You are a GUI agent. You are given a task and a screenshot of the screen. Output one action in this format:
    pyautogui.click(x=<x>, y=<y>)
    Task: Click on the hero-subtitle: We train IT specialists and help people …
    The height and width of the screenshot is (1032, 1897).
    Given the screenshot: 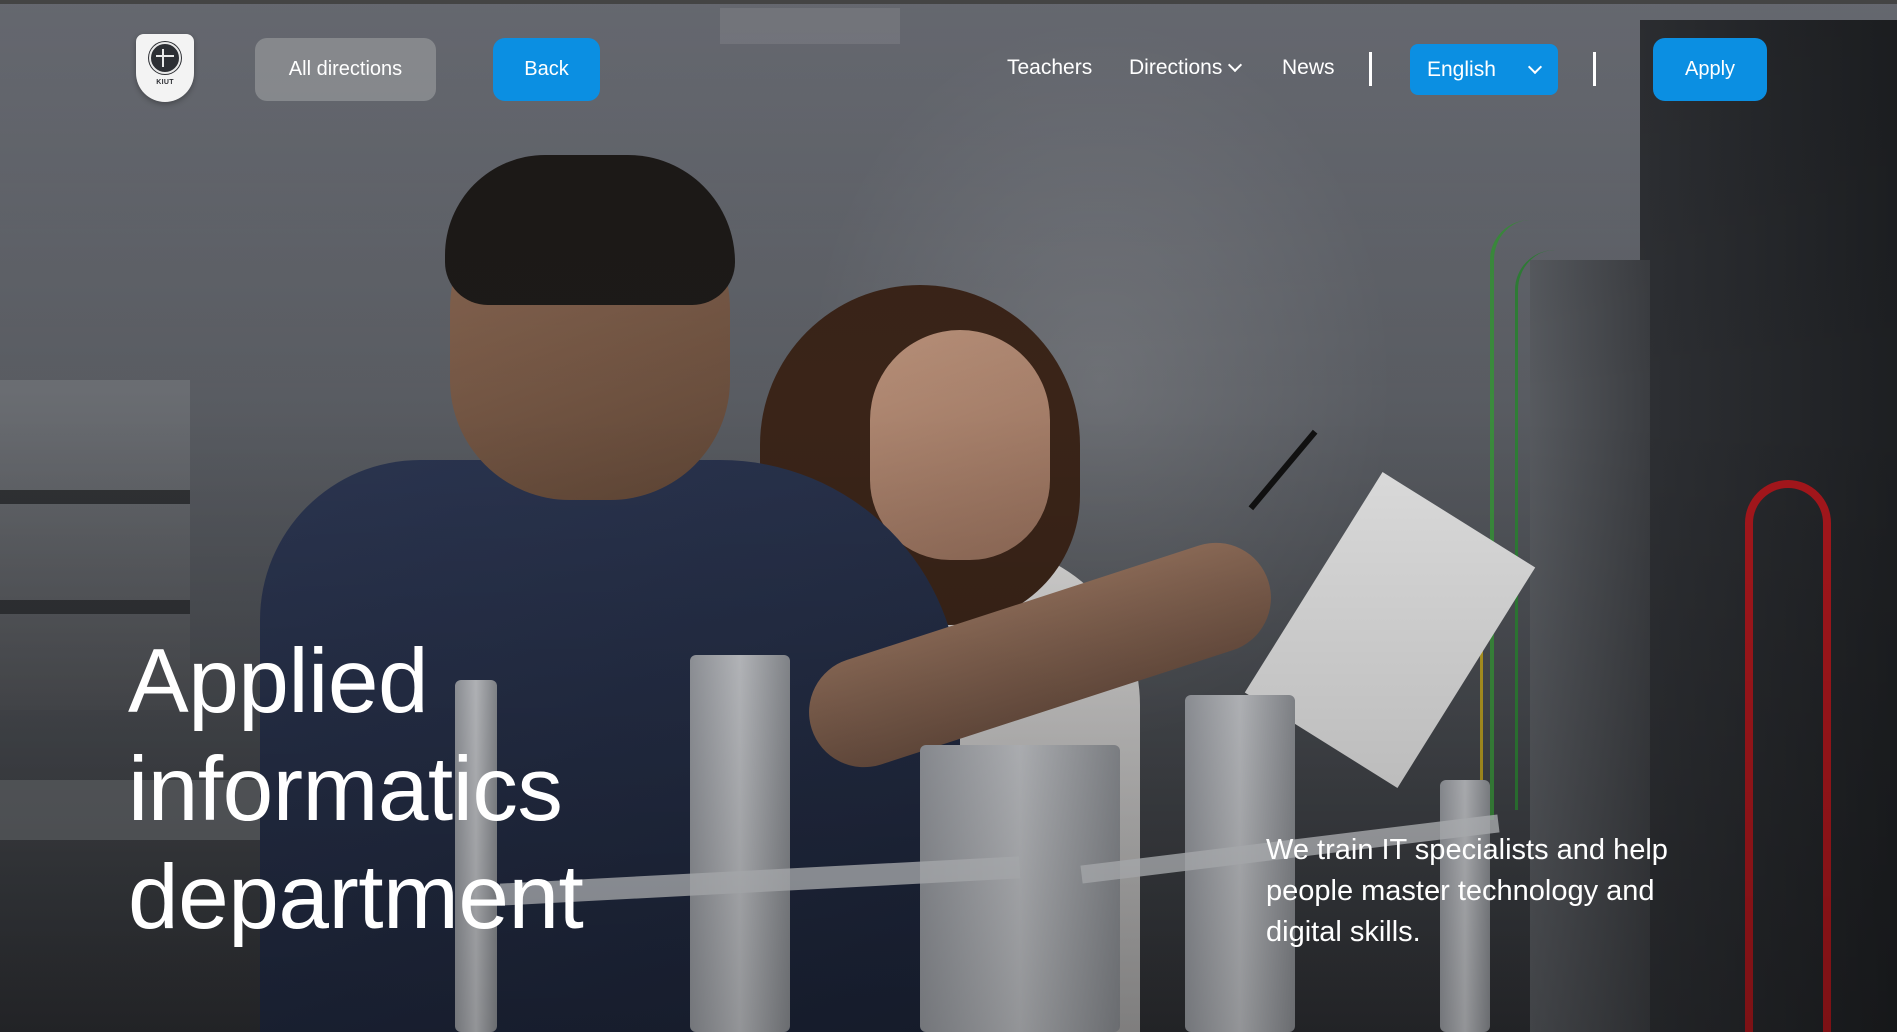 What is the action you would take?
    pyautogui.click(x=1467, y=891)
    